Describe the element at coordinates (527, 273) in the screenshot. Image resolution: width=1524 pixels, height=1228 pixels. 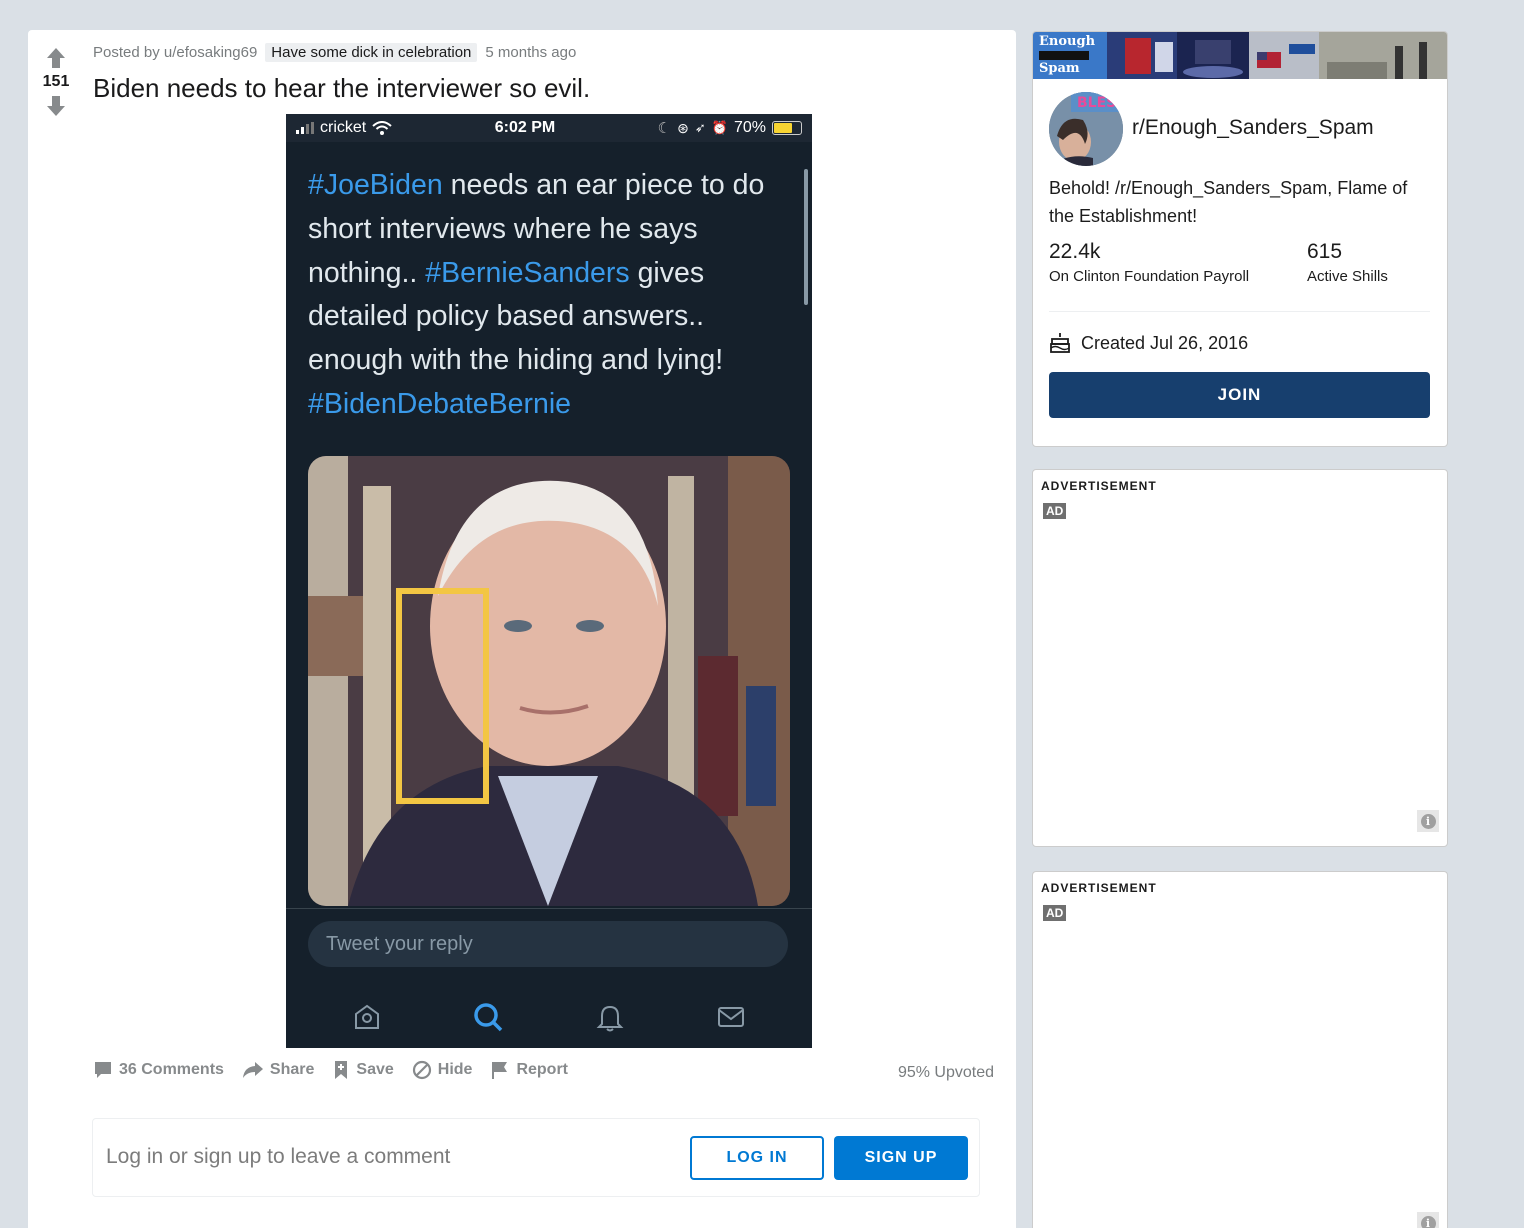
I see `hashtag-berniesanders: #BernieSanders` at that location.